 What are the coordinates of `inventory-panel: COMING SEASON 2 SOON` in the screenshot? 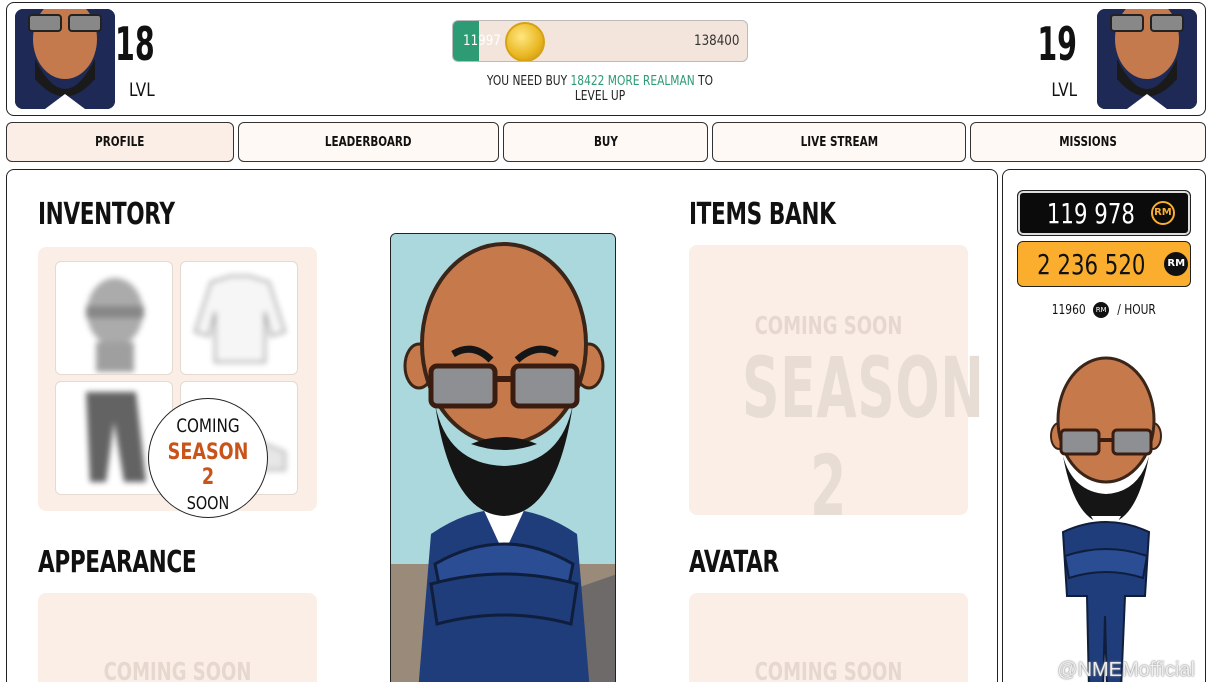 It's located at (177, 382).